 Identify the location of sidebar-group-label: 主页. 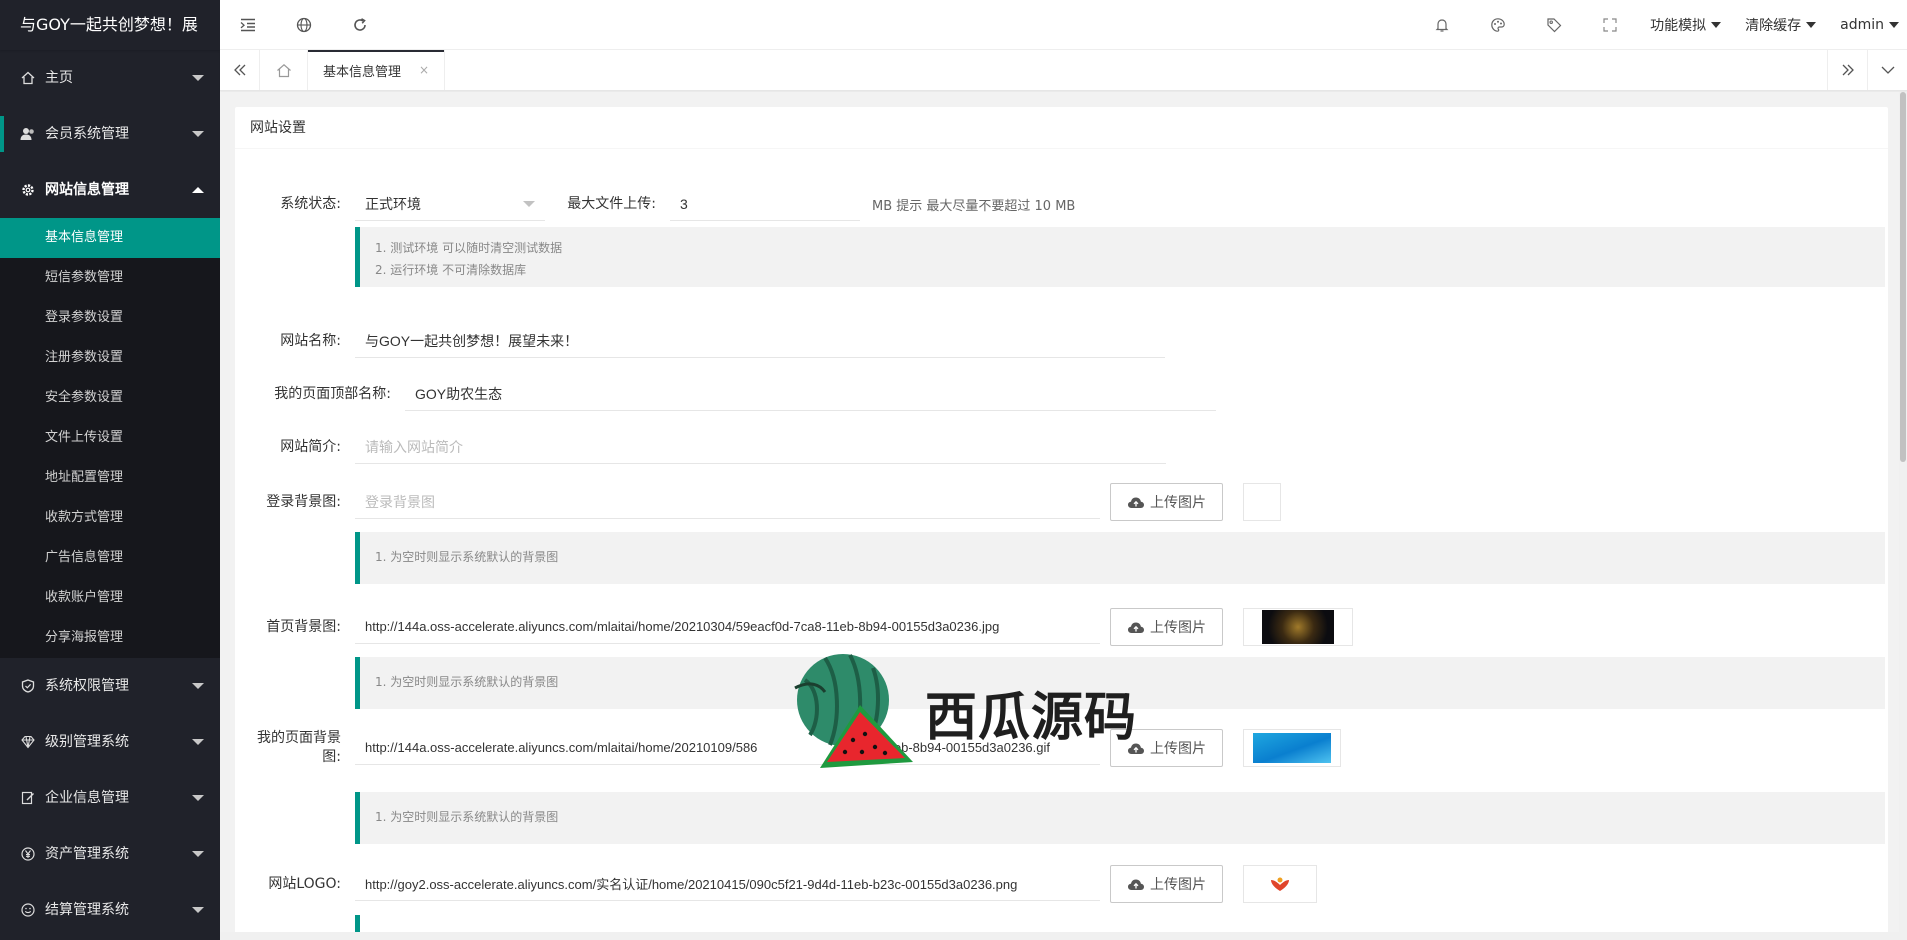
(59, 78).